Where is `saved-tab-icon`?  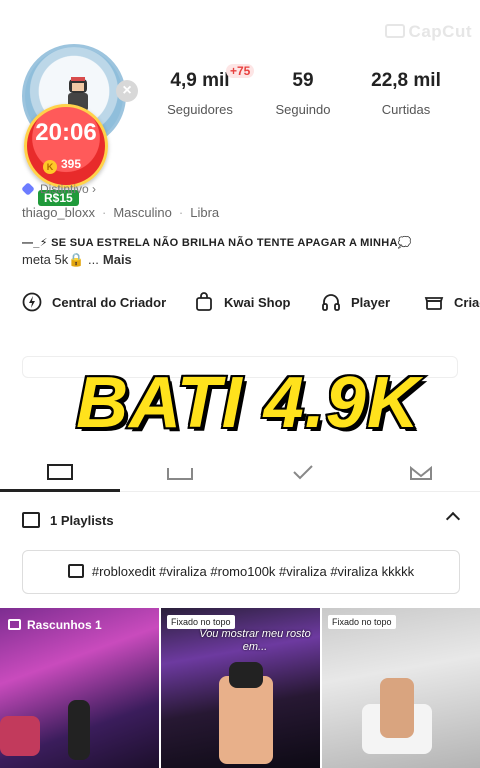 saved-tab-icon is located at coordinates (421, 472).